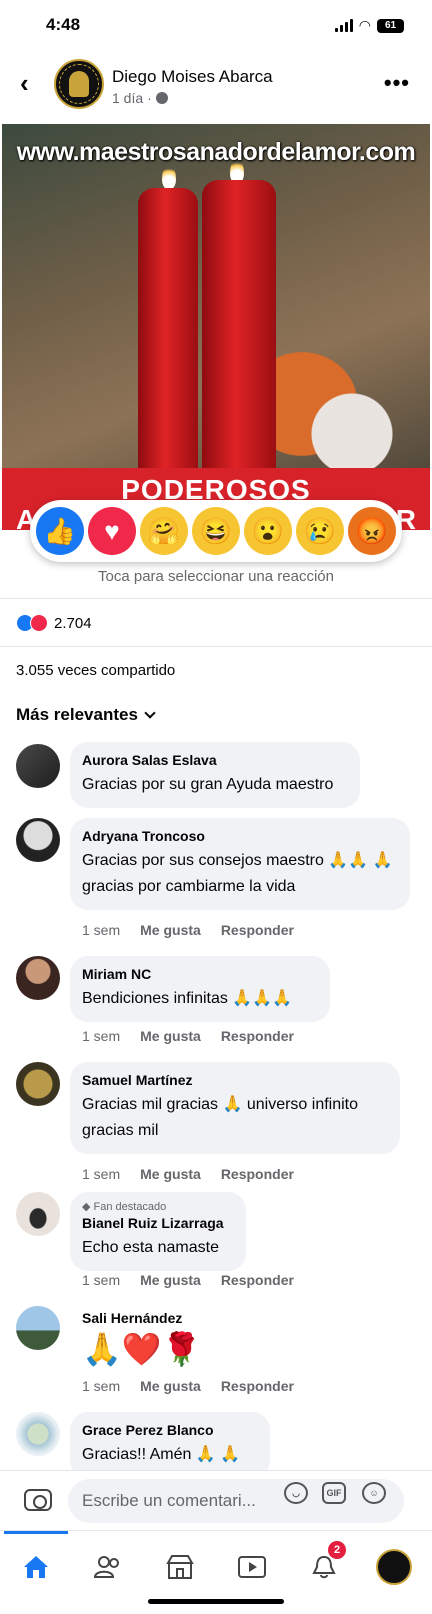 Image resolution: width=432 pixels, height=1614 pixels. I want to click on candle-right, so click(239, 335).